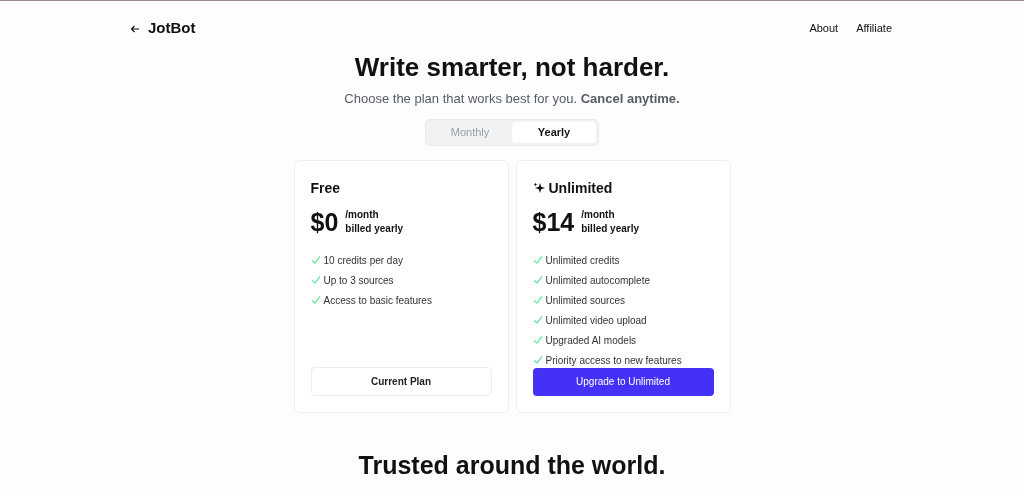 The width and height of the screenshot is (1024, 490). Describe the element at coordinates (512, 67) in the screenshot. I see `page-title: Write smarter, not harder.` at that location.